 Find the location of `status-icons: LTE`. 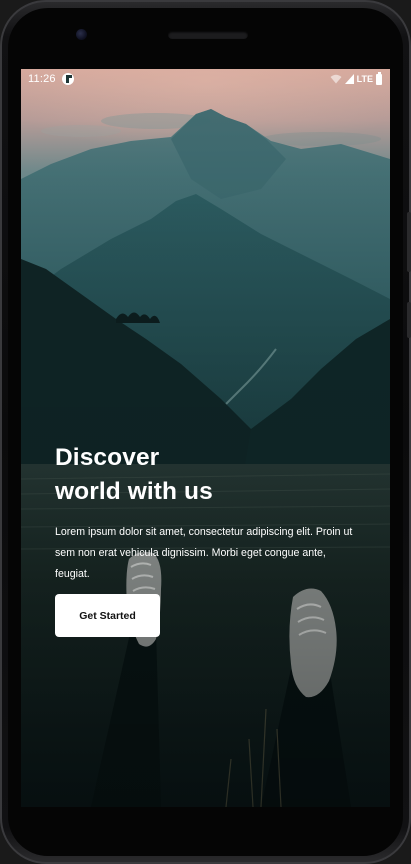

status-icons: LTE is located at coordinates (356, 78).